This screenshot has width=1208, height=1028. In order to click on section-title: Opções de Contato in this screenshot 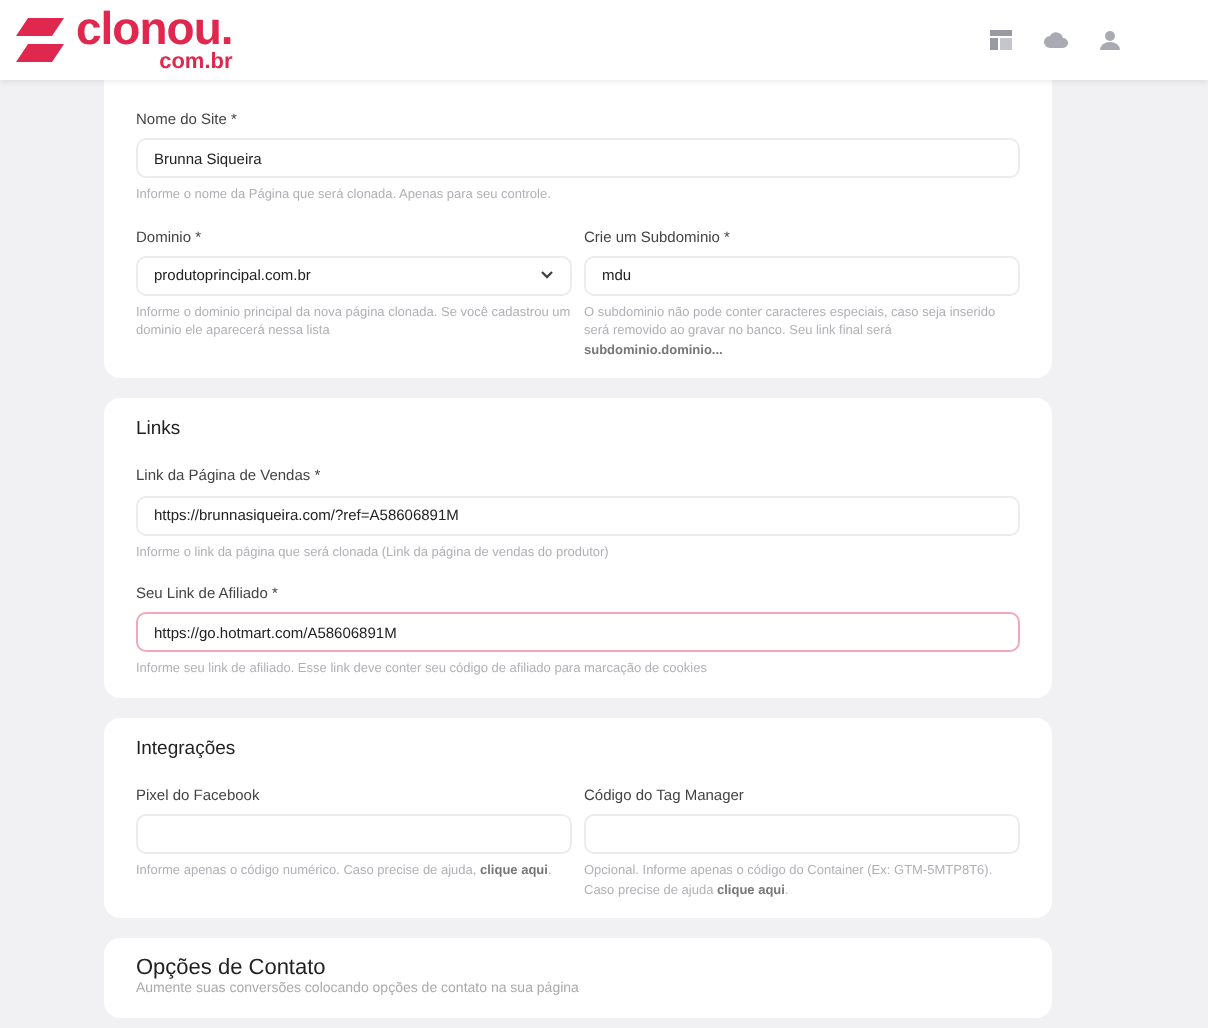, I will do `click(232, 968)`.